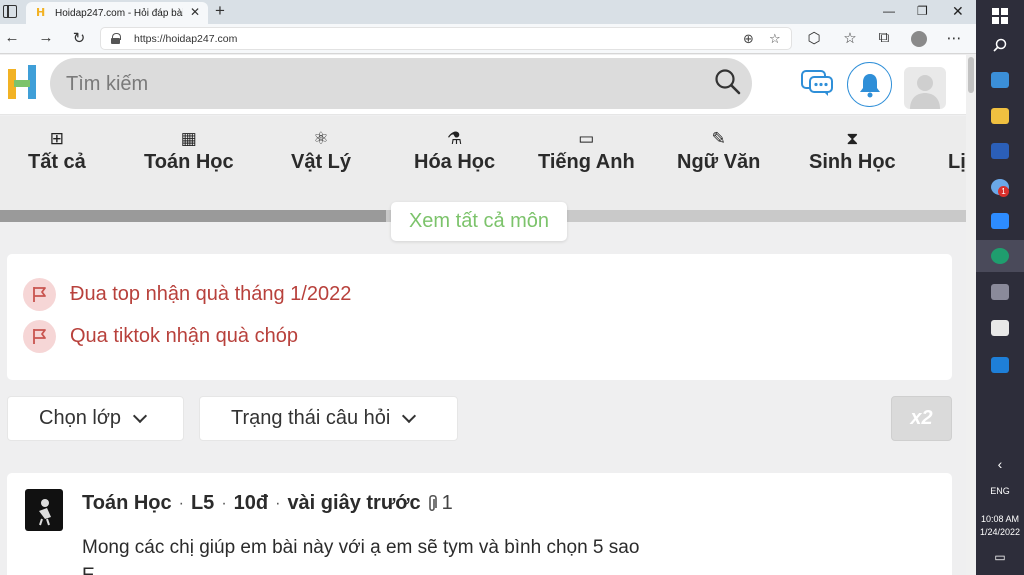 This screenshot has width=1024, height=575. Describe the element at coordinates (80, 418) in the screenshot. I see `grade-select-label: Chọn lớp` at that location.